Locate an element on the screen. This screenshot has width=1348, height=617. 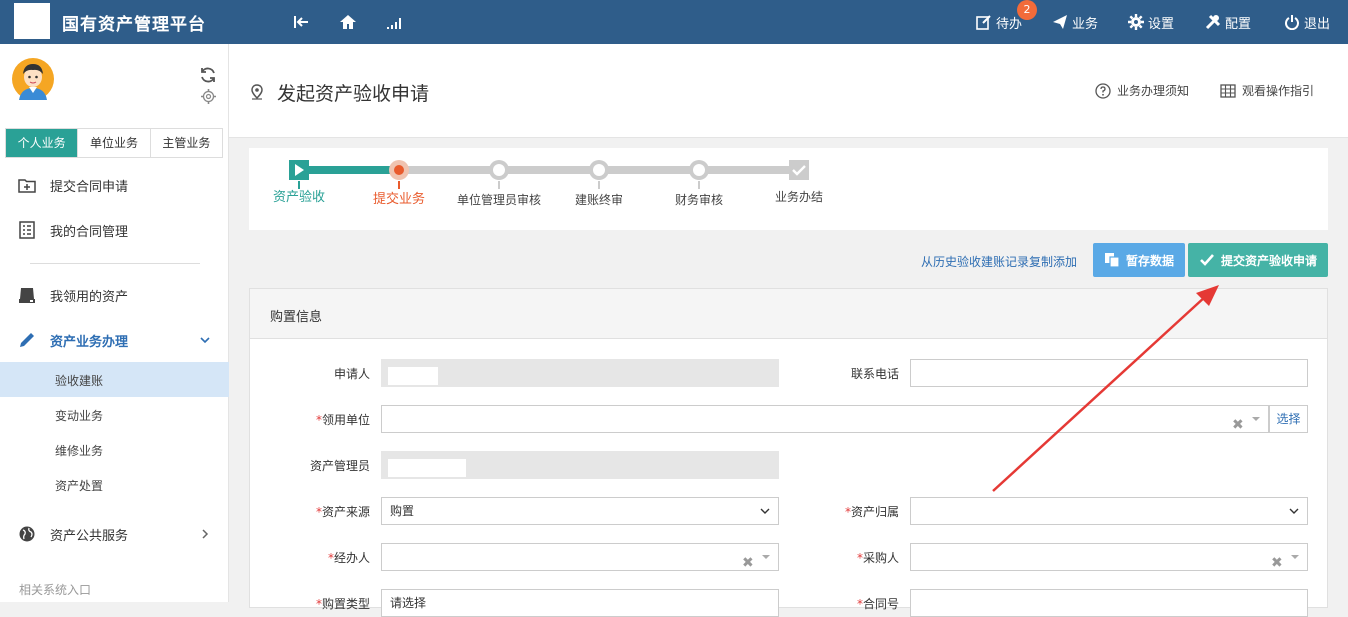
nav-logout: 退出 is located at coordinates (1307, 22).